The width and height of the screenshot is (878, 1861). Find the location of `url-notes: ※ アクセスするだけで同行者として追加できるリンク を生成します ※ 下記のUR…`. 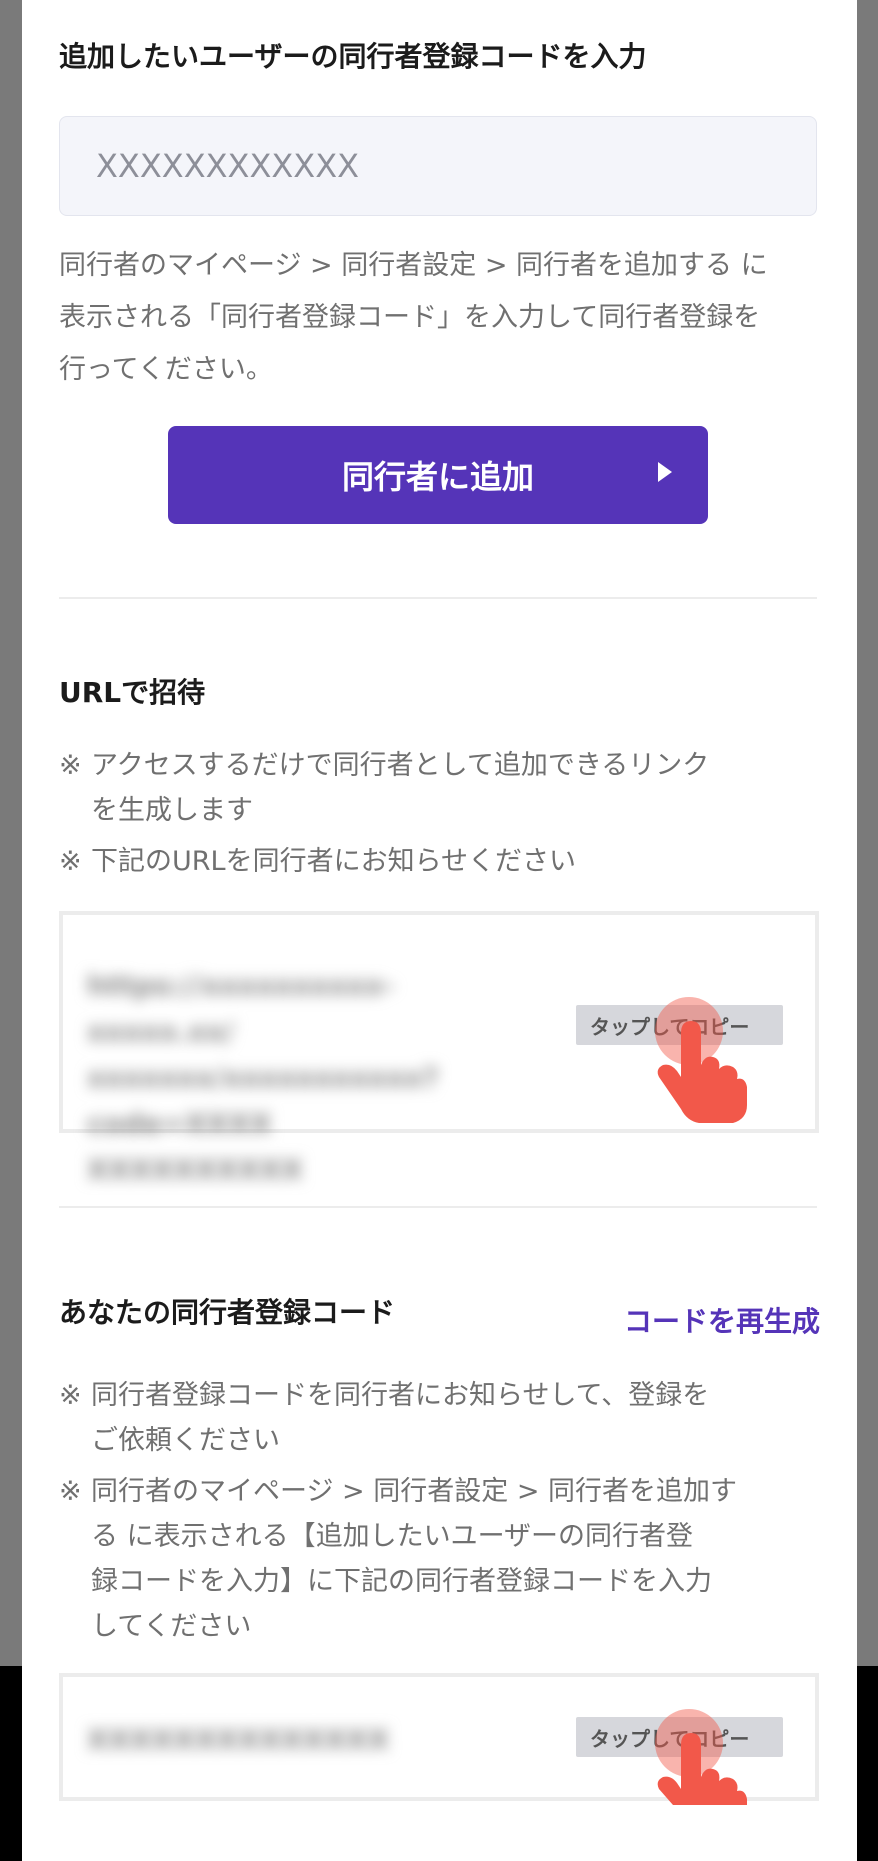

url-notes: ※ アクセスするだけで同行者として追加できるリンク を生成します ※ 下記のUR… is located at coordinates (439, 813).